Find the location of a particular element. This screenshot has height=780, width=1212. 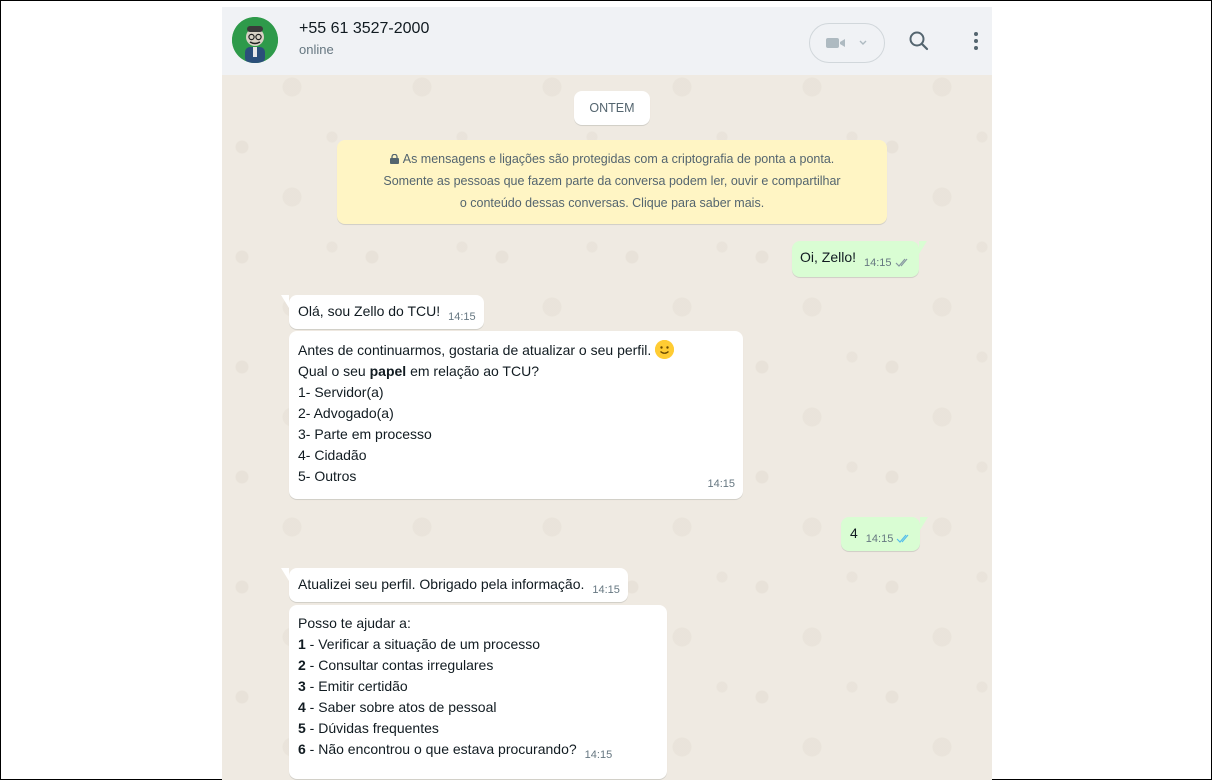

contact-status: online is located at coordinates (316, 49).